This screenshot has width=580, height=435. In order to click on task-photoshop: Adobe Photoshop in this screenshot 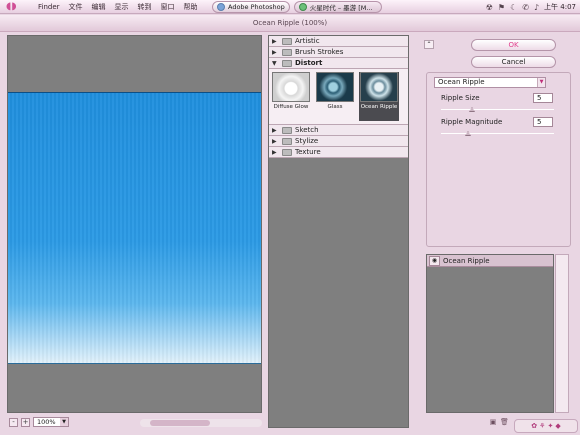, I will do `click(251, 7)`.